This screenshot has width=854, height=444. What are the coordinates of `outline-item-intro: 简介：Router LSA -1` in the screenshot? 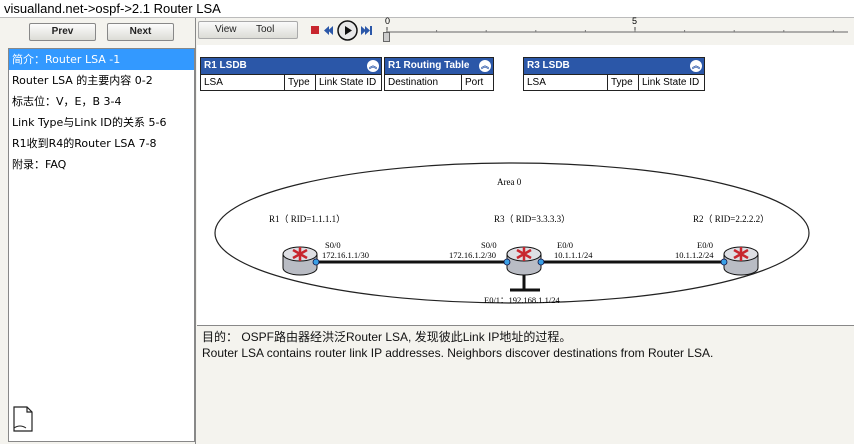 It's located at (101, 59).